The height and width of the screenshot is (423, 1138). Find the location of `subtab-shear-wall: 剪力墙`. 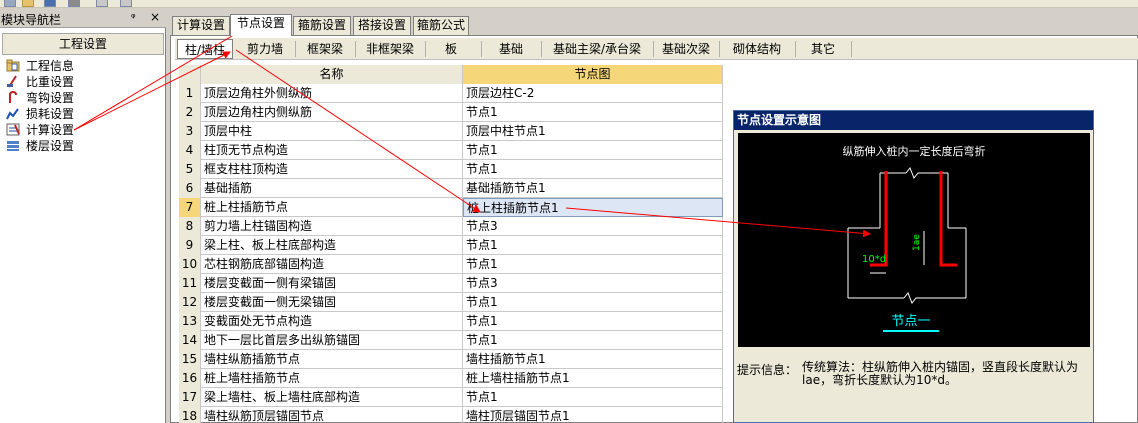

subtab-shear-wall: 剪力墙 is located at coordinates (265, 49).